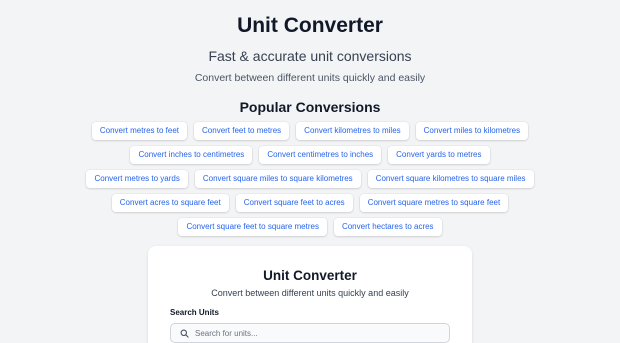 The image size is (620, 343). What do you see at coordinates (310, 25) in the screenshot?
I see `page-title: Unit Converter` at bounding box center [310, 25].